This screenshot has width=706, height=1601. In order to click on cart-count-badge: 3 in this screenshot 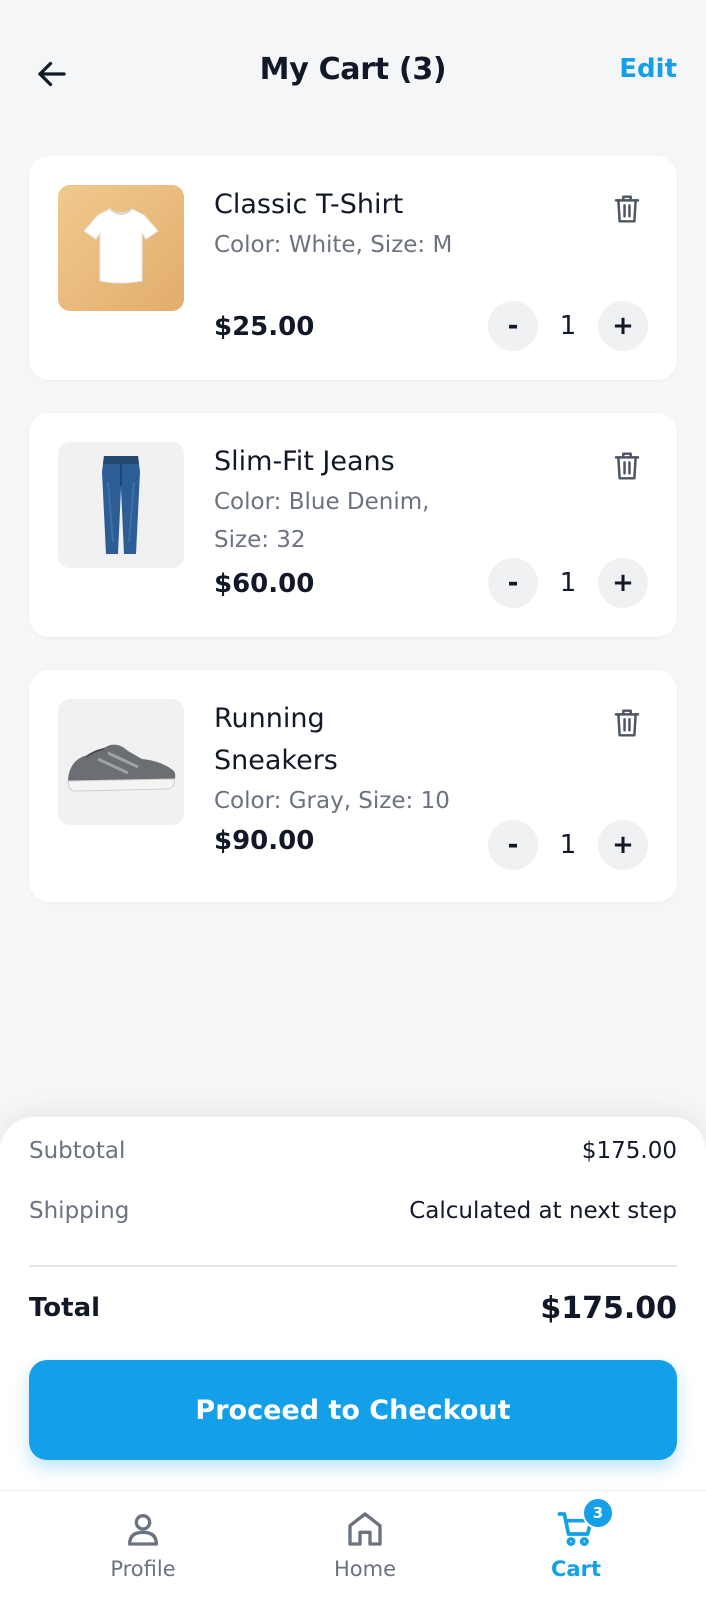, I will do `click(598, 1513)`.